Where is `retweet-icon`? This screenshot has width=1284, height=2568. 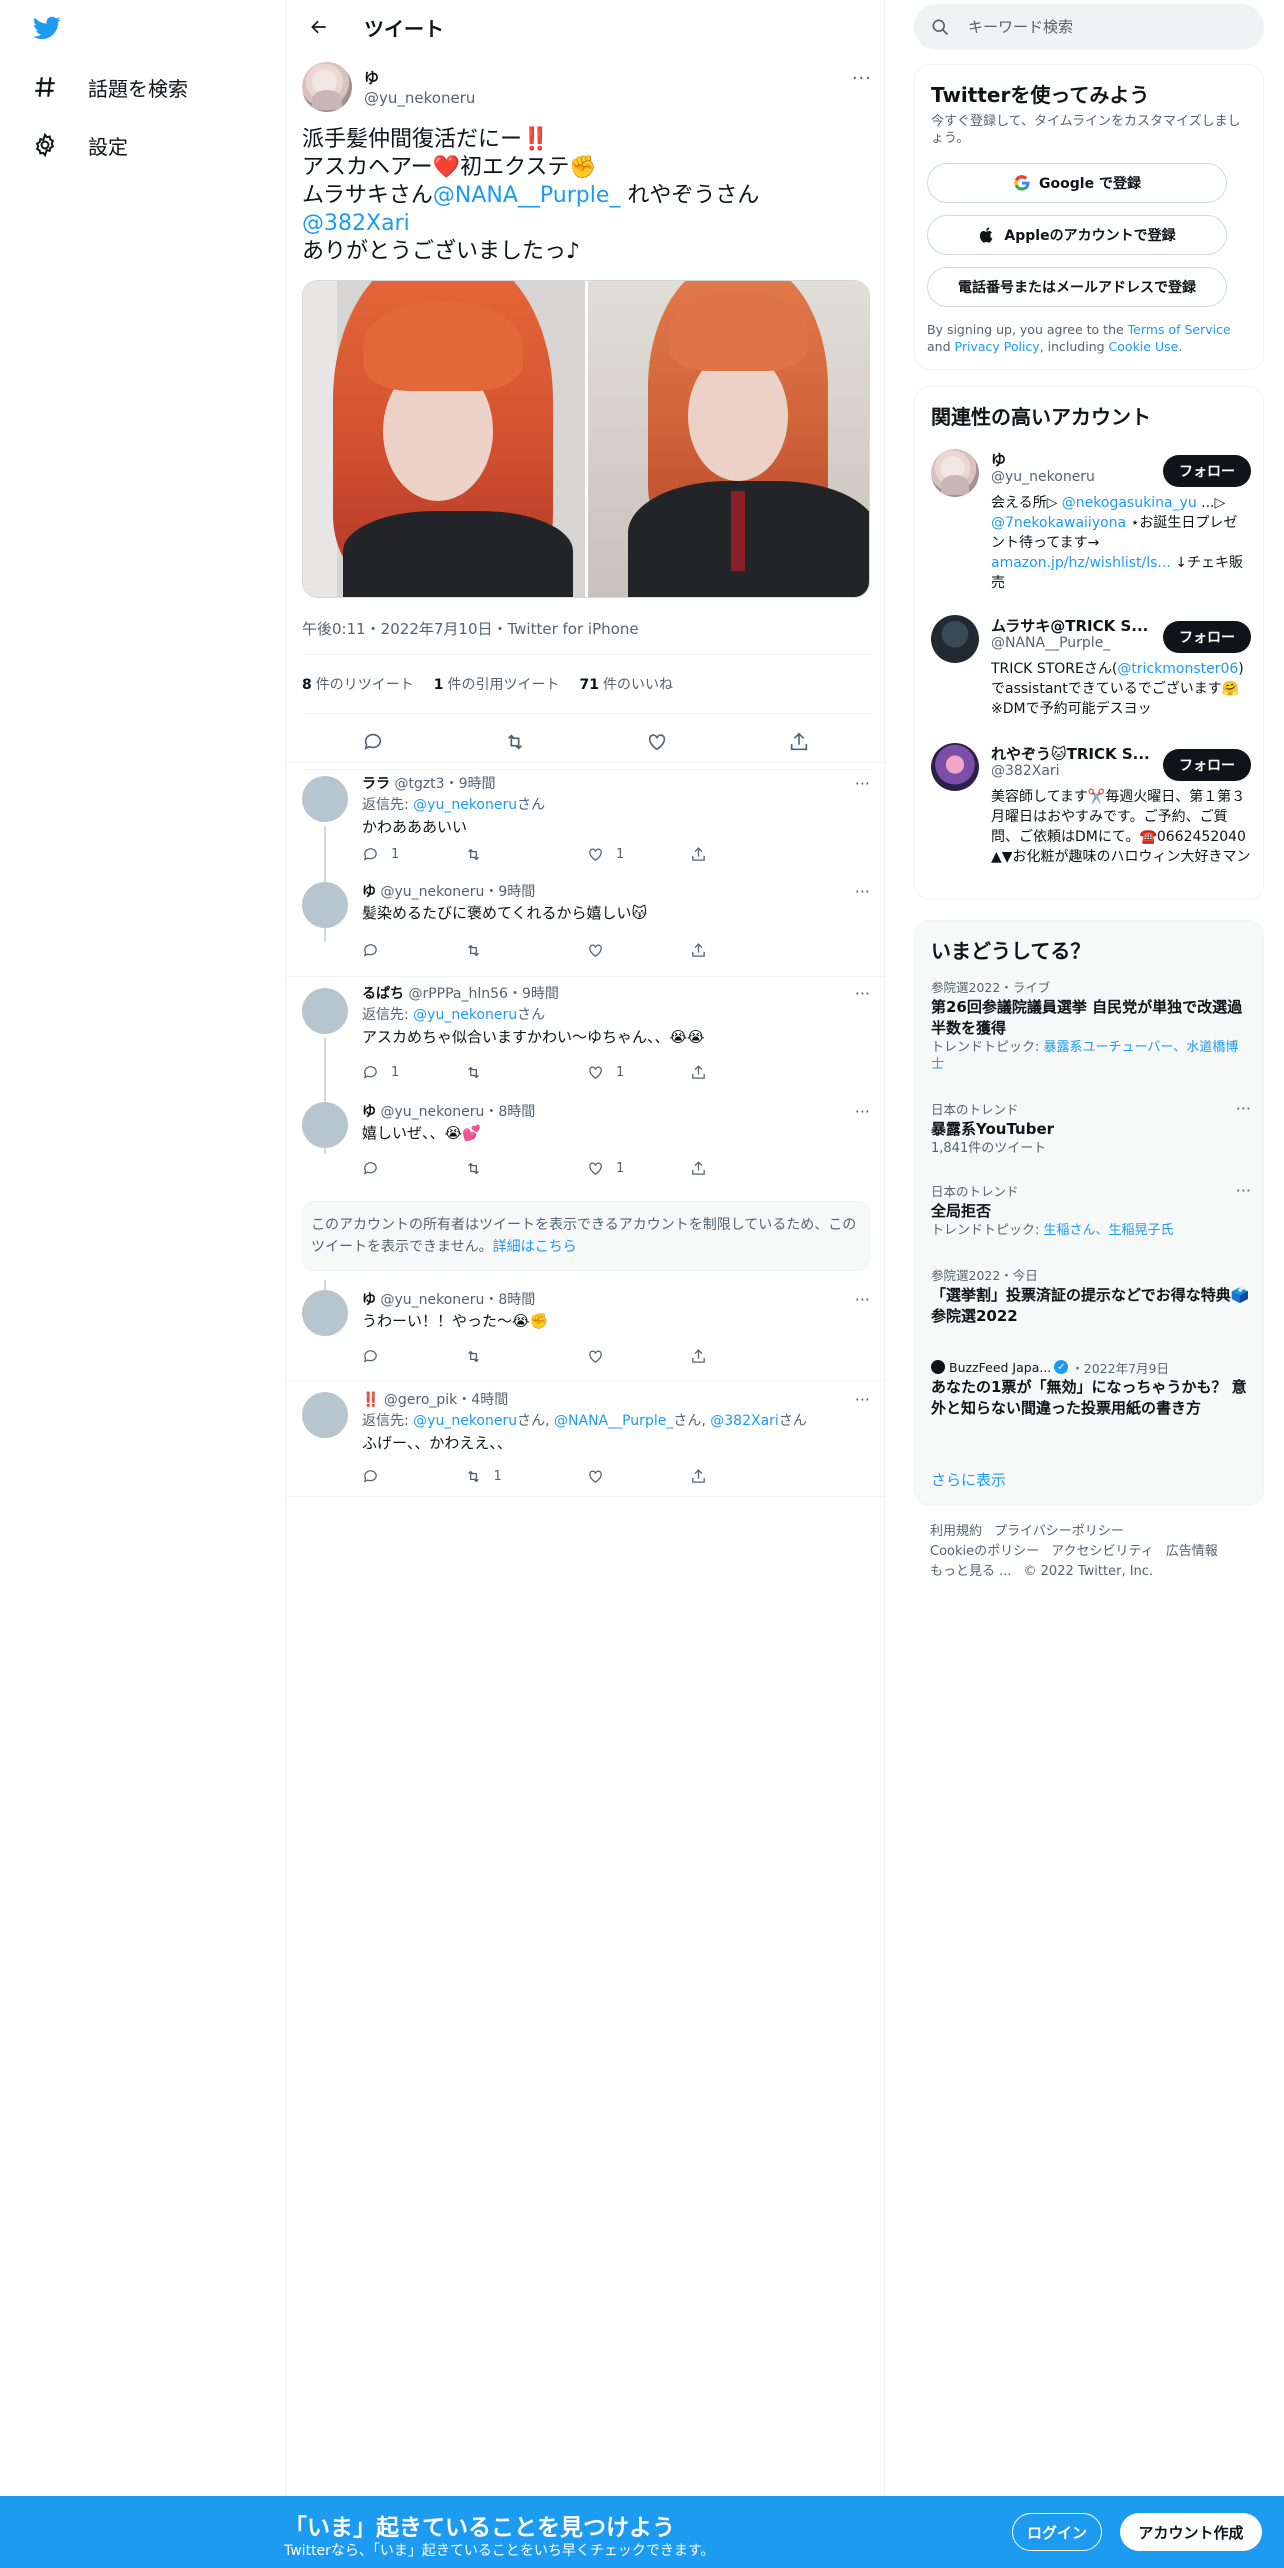 retweet-icon is located at coordinates (515, 742).